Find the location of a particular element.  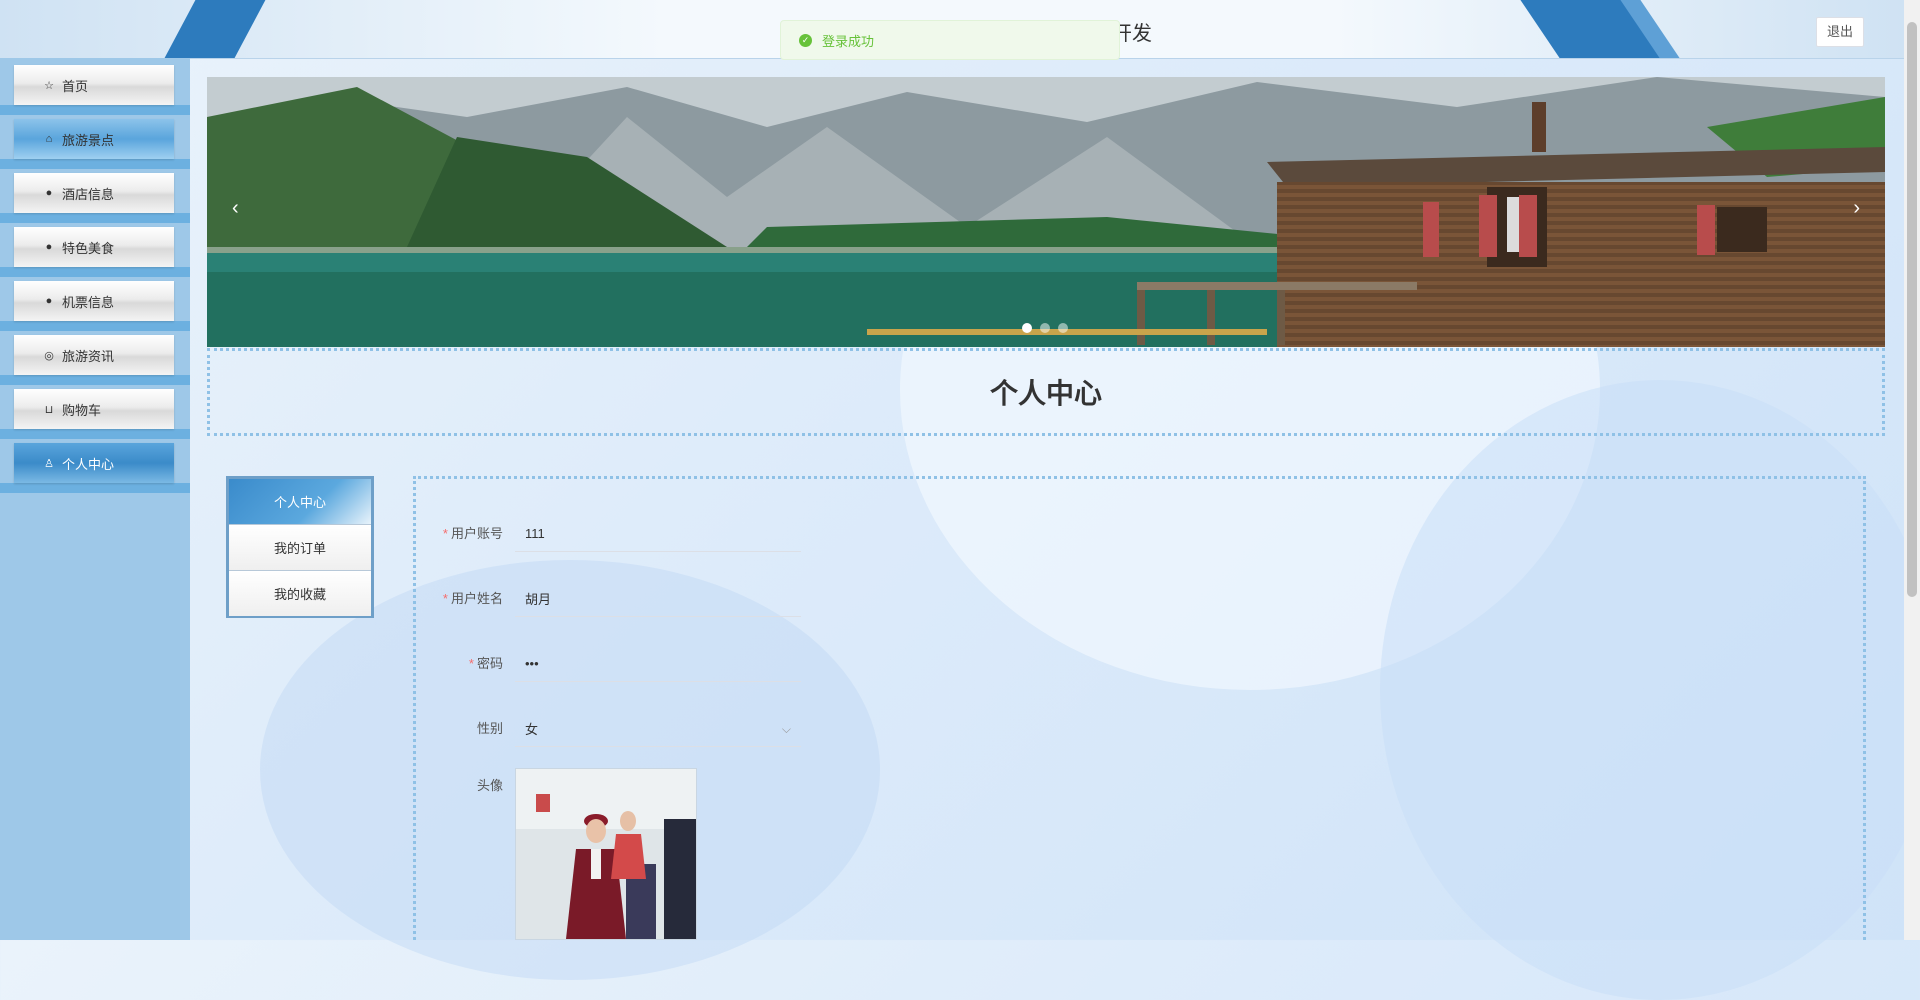

bag-icon: ⌂ is located at coordinates (49, 139).